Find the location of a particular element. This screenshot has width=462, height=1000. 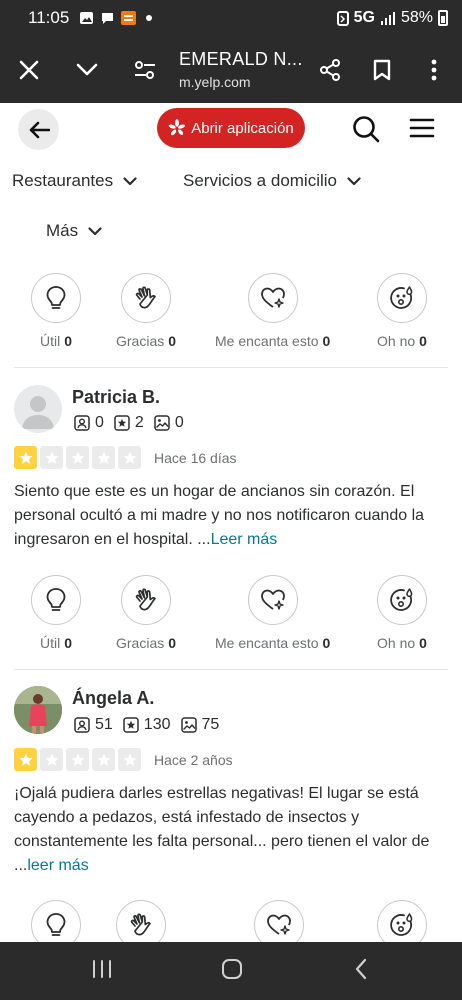

battery-percent: 58% is located at coordinates (416, 17).